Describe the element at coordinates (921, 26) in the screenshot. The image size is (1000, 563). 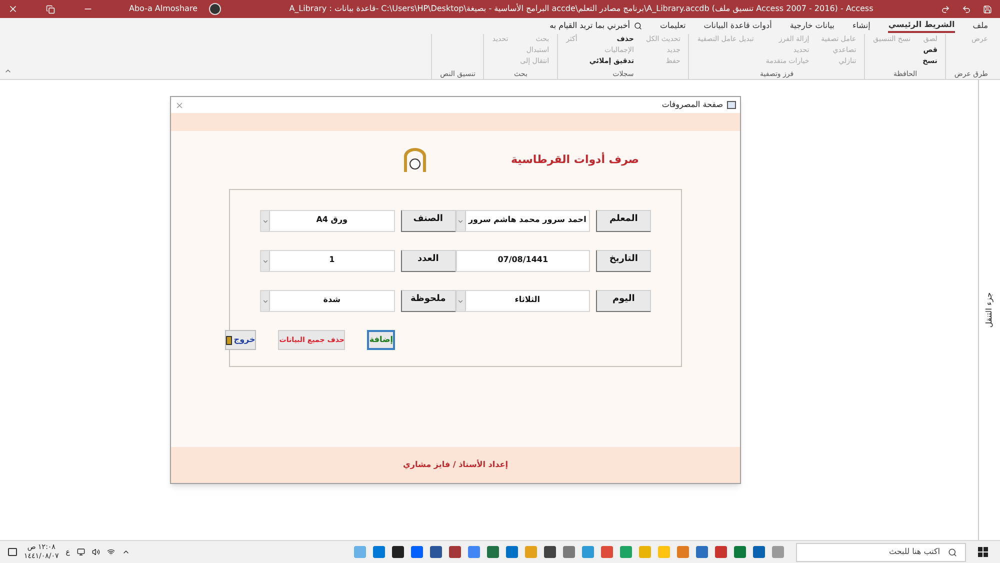
I see `ribbon-tab: الشريط الرئيسي` at that location.